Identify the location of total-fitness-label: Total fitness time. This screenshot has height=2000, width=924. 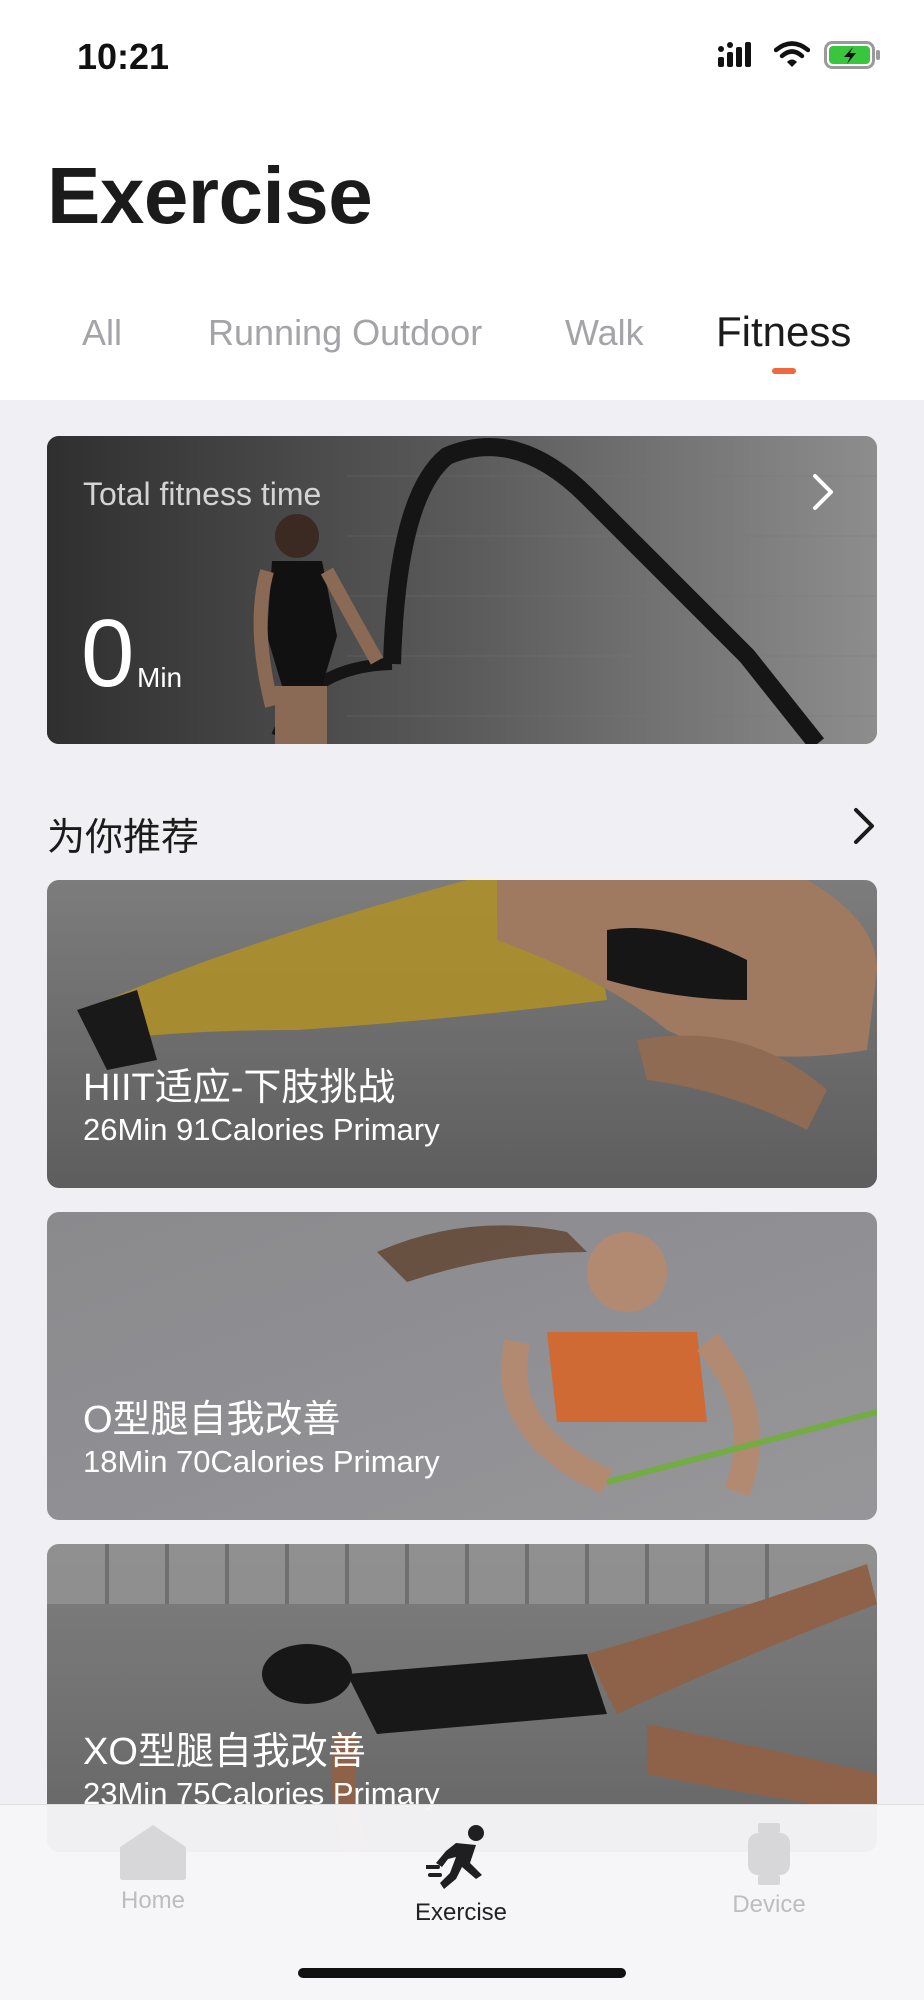
(202, 494).